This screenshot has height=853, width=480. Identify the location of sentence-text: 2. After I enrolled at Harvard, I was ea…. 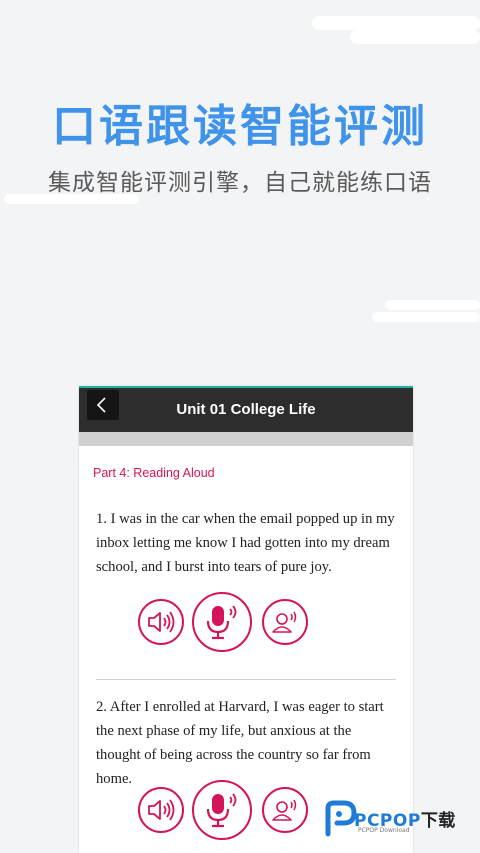
(240, 743).